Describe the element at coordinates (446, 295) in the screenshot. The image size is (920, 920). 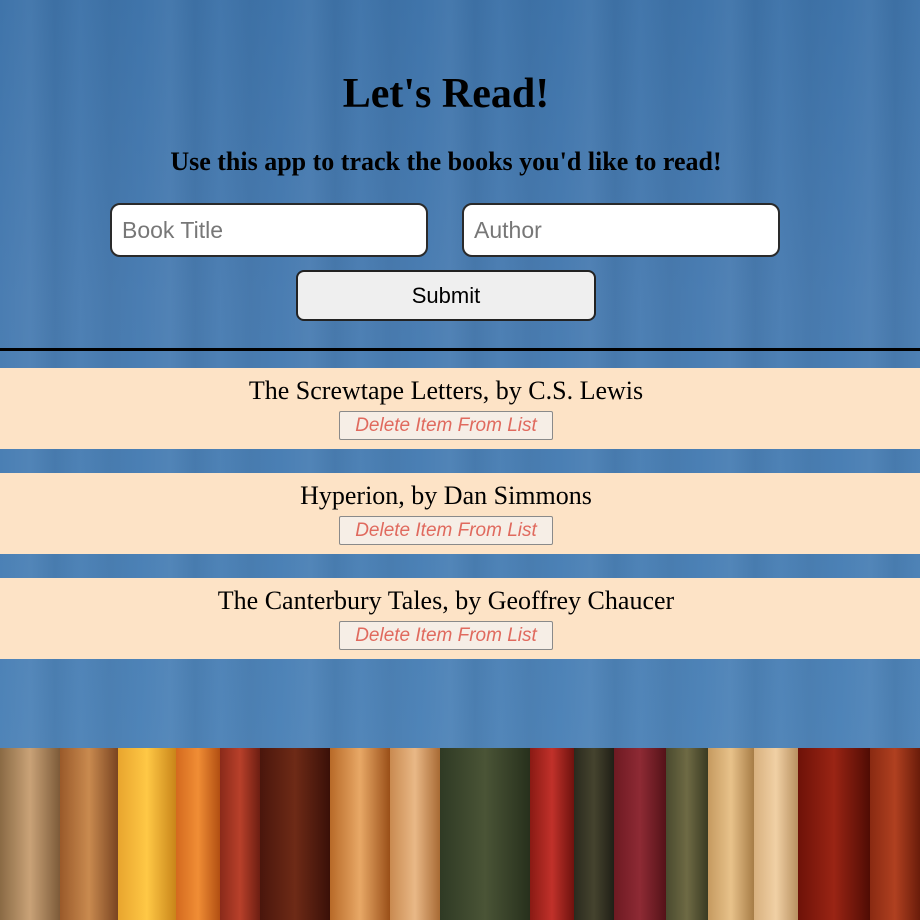
I see `submit-button: Submit` at that location.